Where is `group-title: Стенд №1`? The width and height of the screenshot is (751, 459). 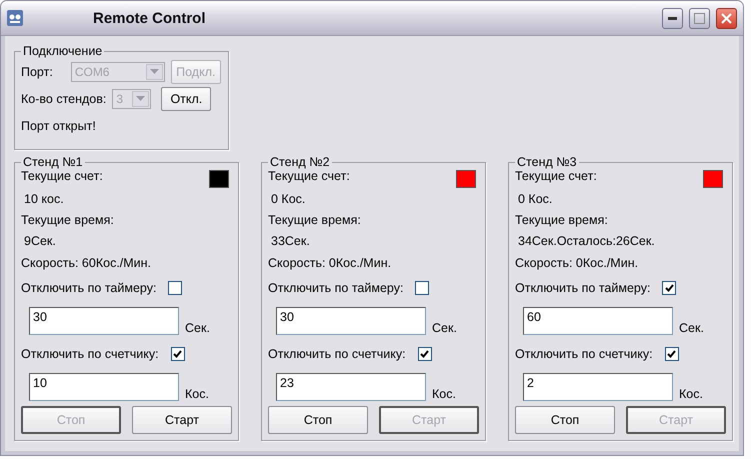 group-title: Стенд №1 is located at coordinates (53, 162).